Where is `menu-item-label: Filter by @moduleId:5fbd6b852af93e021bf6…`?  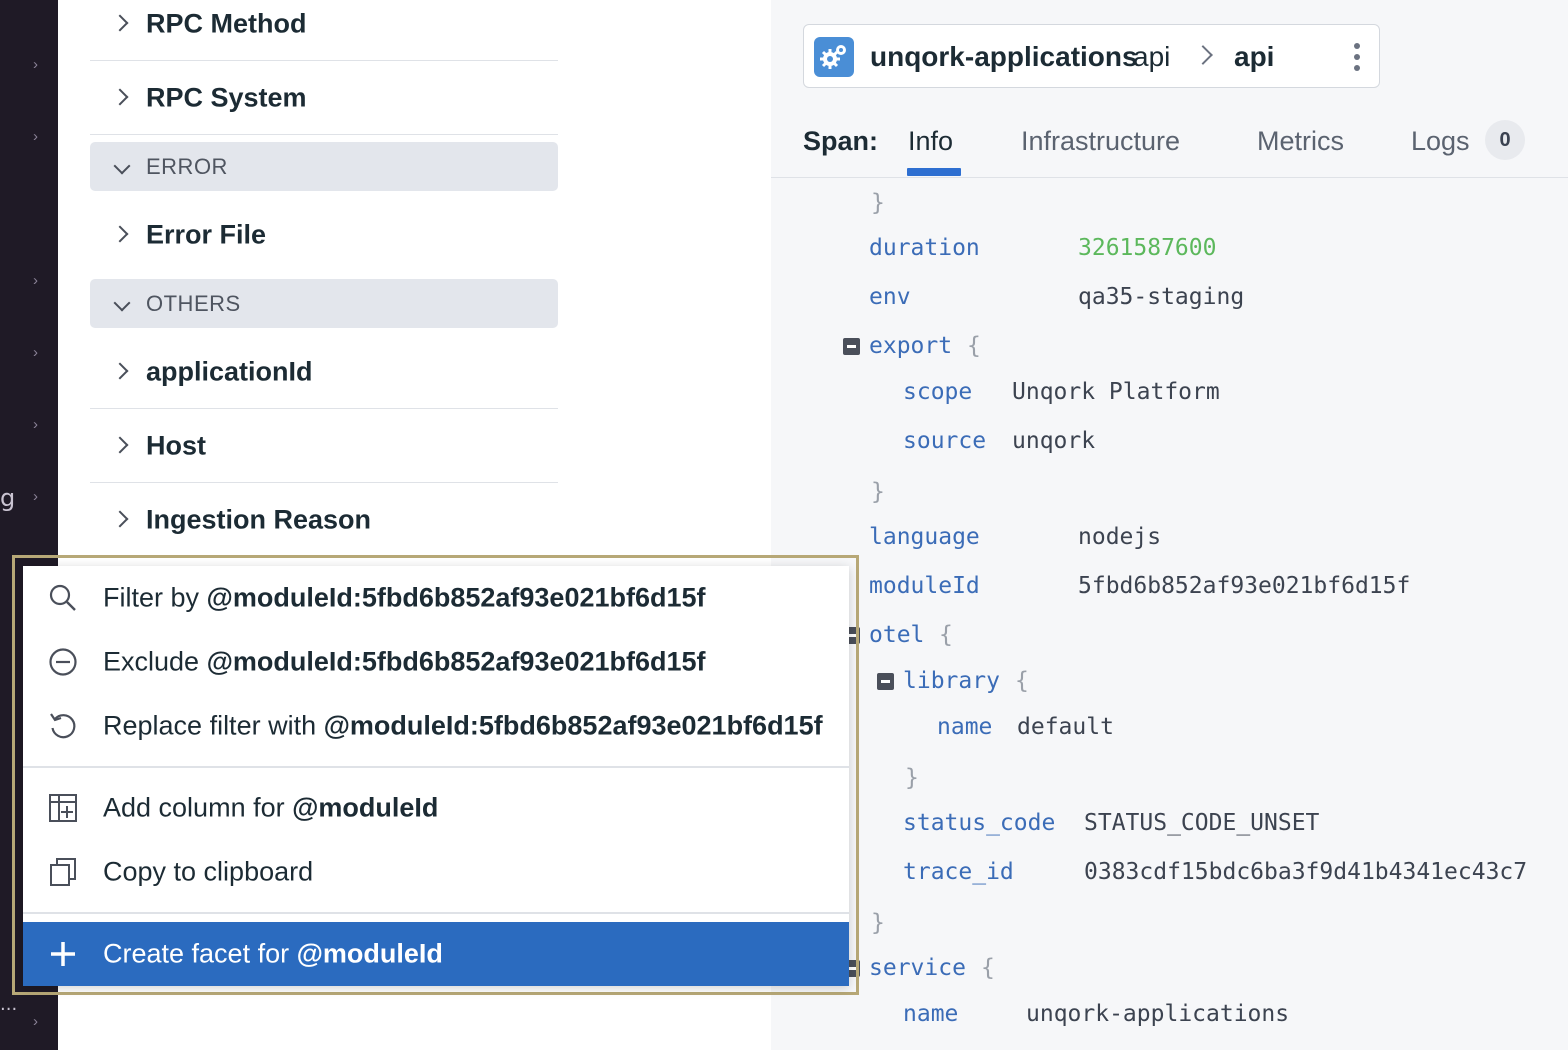
menu-item-label: Filter by @moduleId:5fbd6b852af93e021bf6… is located at coordinates (404, 597).